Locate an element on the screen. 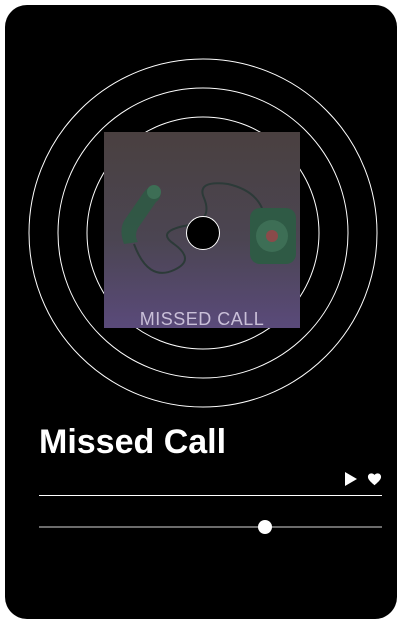 The width and height of the screenshot is (402, 624). play-icon is located at coordinates (350, 479).